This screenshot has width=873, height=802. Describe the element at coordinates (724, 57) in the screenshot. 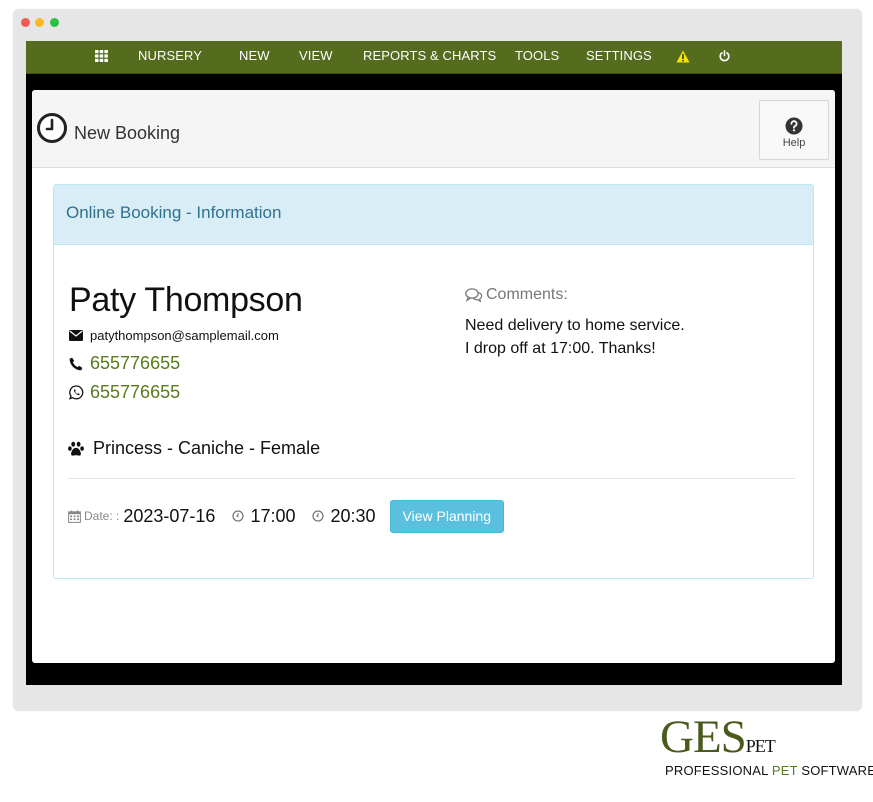

I see `power-icon` at that location.